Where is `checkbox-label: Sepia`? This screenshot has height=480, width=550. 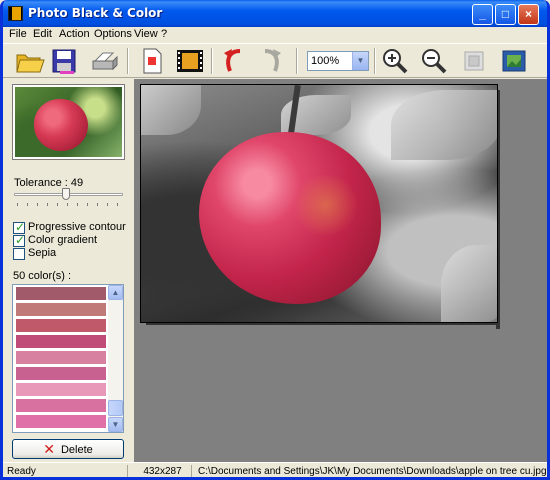 checkbox-label: Sepia is located at coordinates (42, 253).